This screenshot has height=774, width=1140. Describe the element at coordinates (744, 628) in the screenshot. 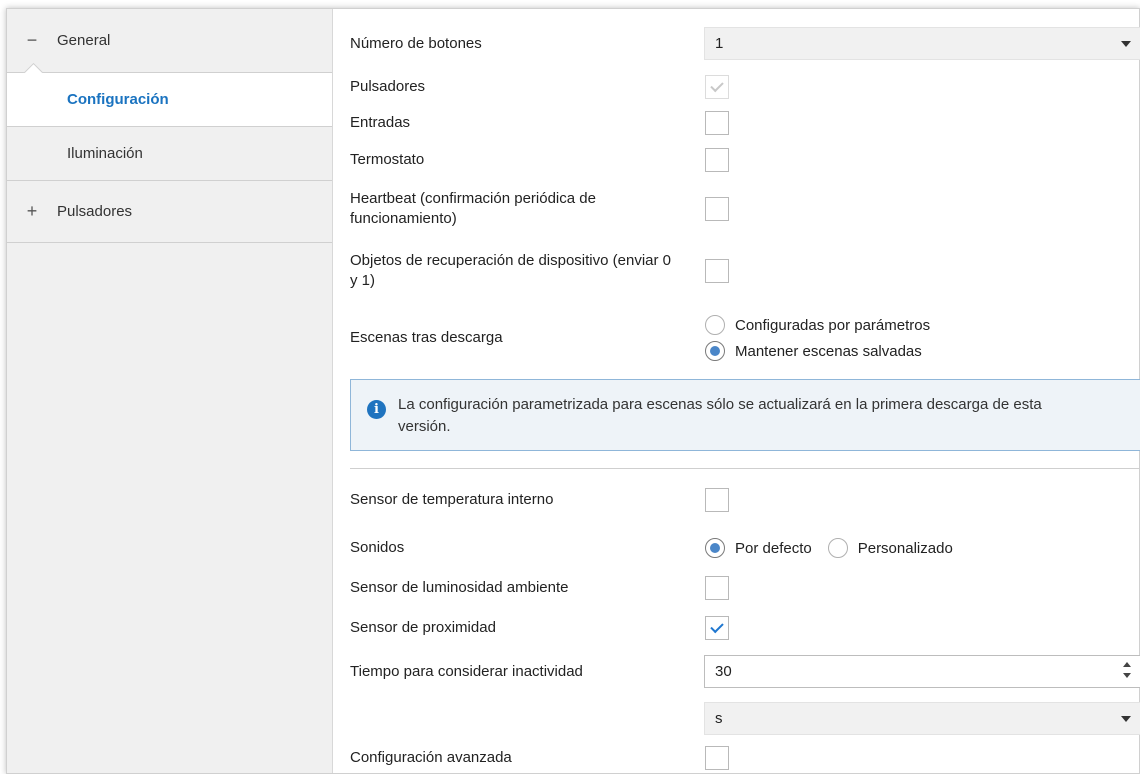

I see `row-sensor-proximidad: Sensor de proximidad` at that location.